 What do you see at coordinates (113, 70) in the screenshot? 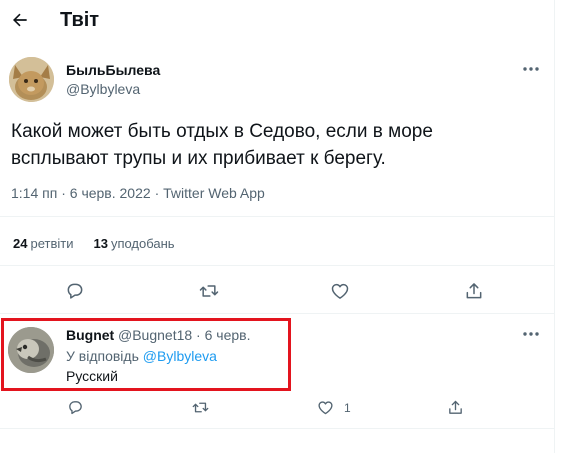
I see `author-name: БыльБылева` at bounding box center [113, 70].